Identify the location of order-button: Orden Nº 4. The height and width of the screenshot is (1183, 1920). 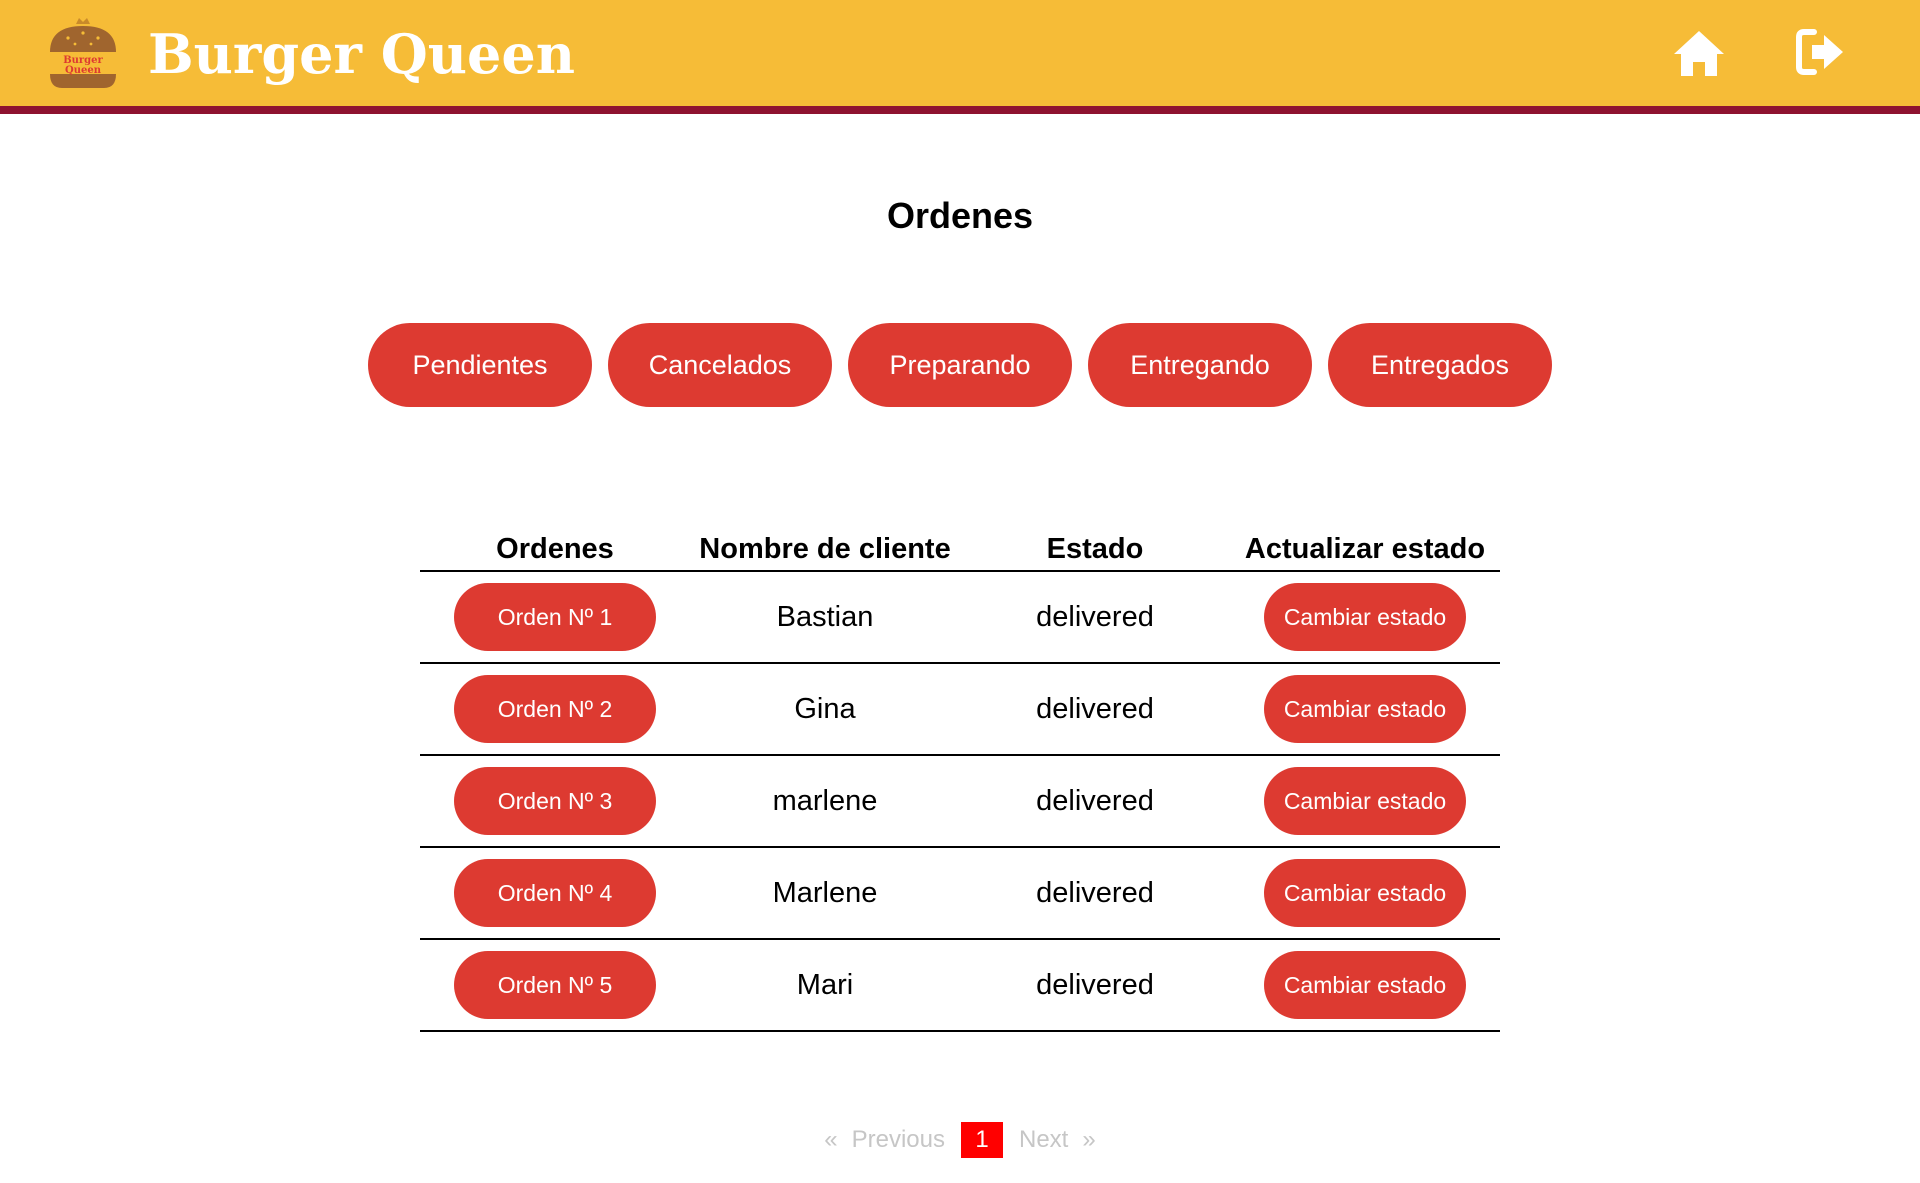
(555, 893).